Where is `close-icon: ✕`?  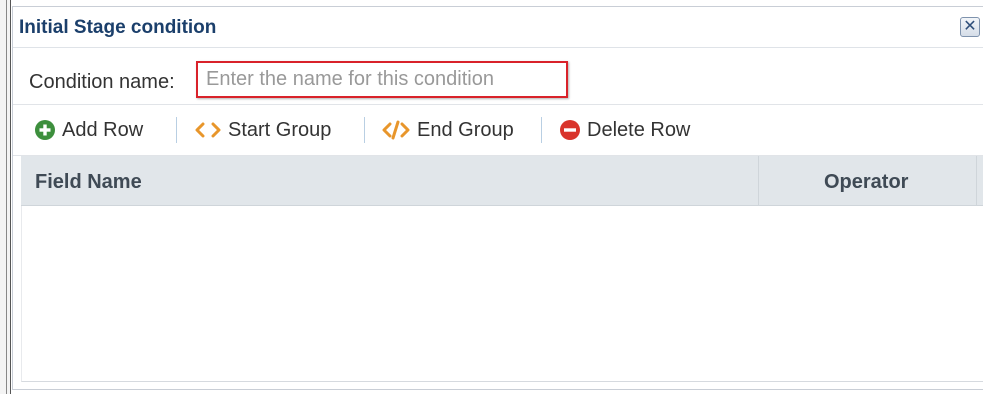 close-icon: ✕ is located at coordinates (970, 26).